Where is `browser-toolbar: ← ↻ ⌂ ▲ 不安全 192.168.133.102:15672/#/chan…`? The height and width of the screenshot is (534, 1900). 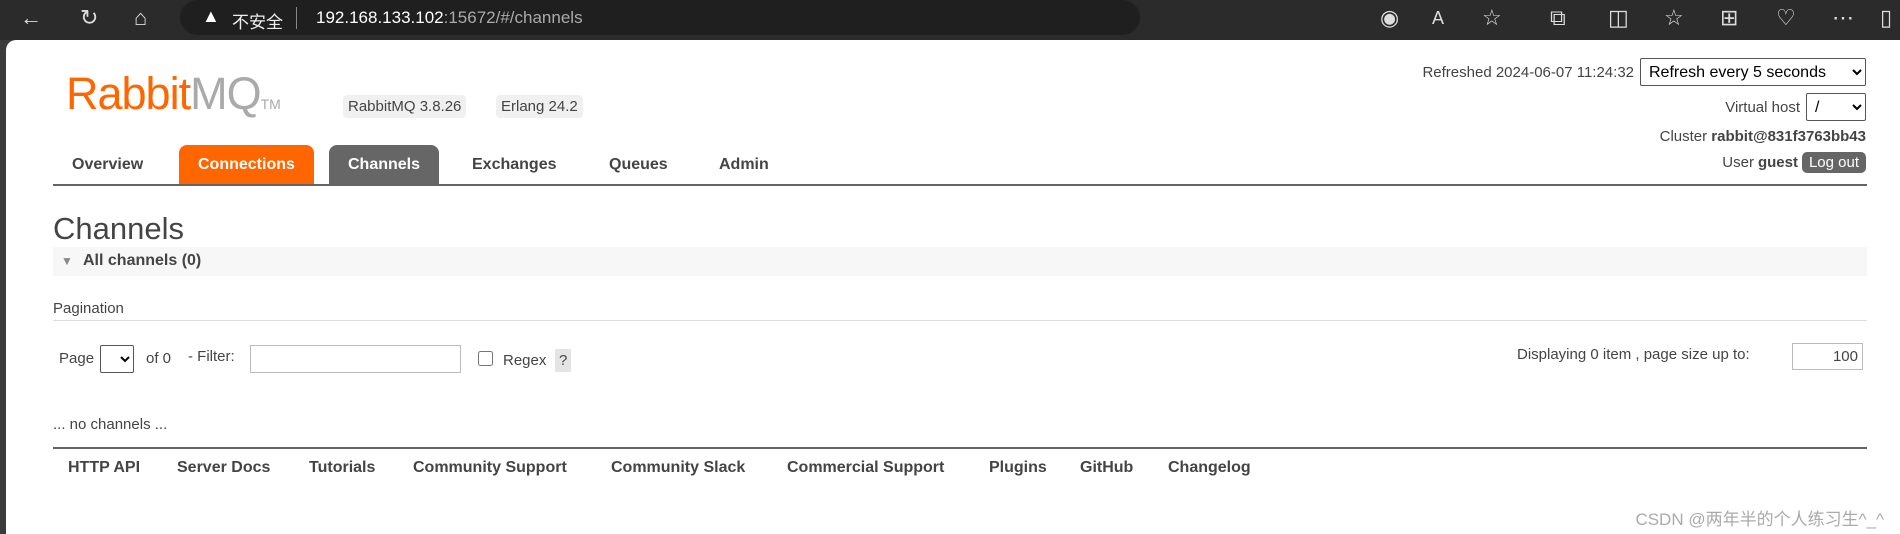
browser-toolbar: ← ↻ ⌂ ▲ 不安全 192.168.133.102:15672/#/chan… is located at coordinates (950, 20).